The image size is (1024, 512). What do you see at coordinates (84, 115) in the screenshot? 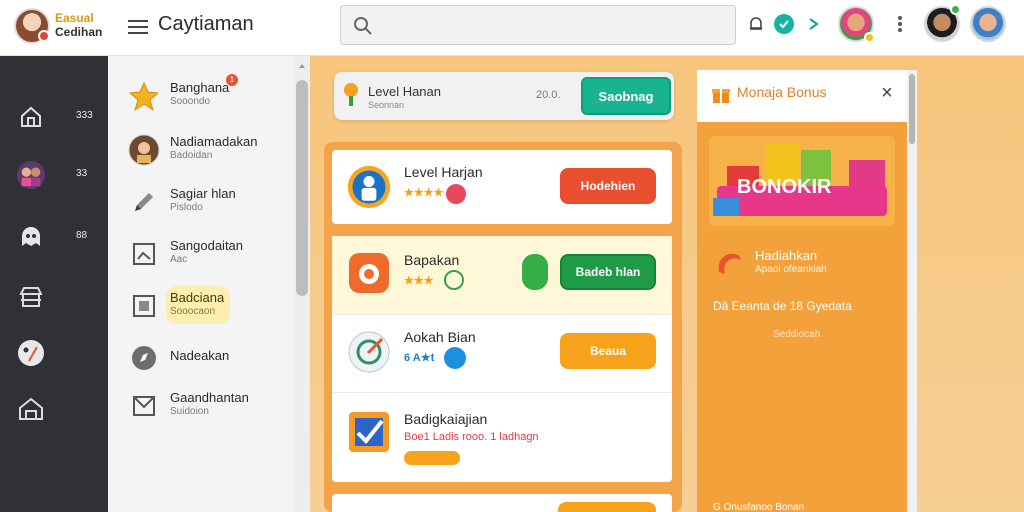
I see `rail-count: 333` at bounding box center [84, 115].